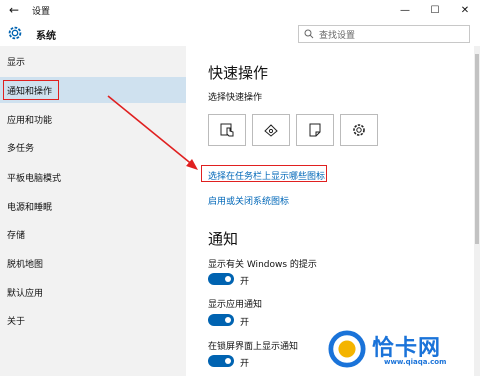 The image size is (480, 376). What do you see at coordinates (46, 36) in the screenshot?
I see `page-title: 系统` at bounding box center [46, 36].